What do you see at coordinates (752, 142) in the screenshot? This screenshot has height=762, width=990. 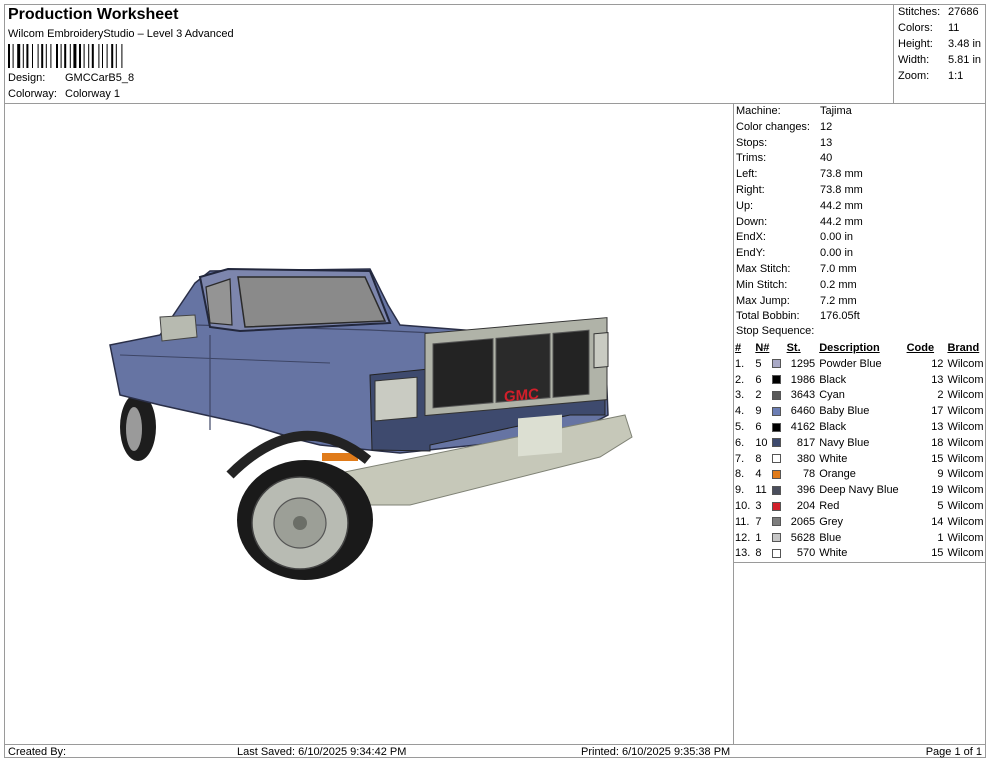 I see `spec-label: Stops:` at bounding box center [752, 142].